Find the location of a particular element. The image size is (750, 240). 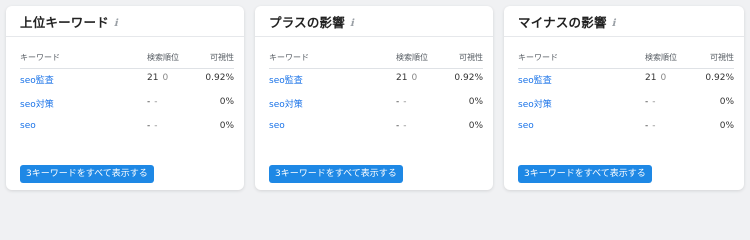

card-title: プラスの影響 ℹ is located at coordinates (311, 21).